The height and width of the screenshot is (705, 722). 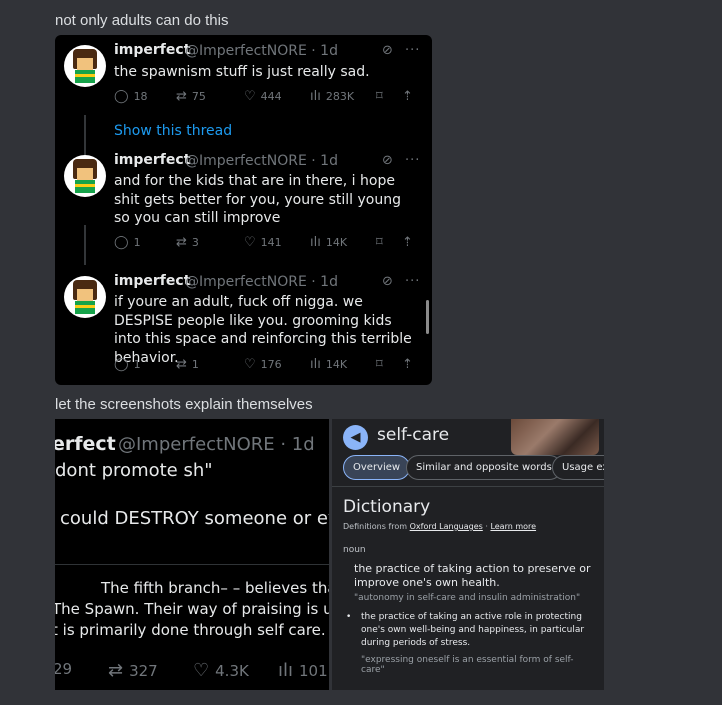 What do you see at coordinates (354, 550) in the screenshot?
I see `part-of-speech: noun` at bounding box center [354, 550].